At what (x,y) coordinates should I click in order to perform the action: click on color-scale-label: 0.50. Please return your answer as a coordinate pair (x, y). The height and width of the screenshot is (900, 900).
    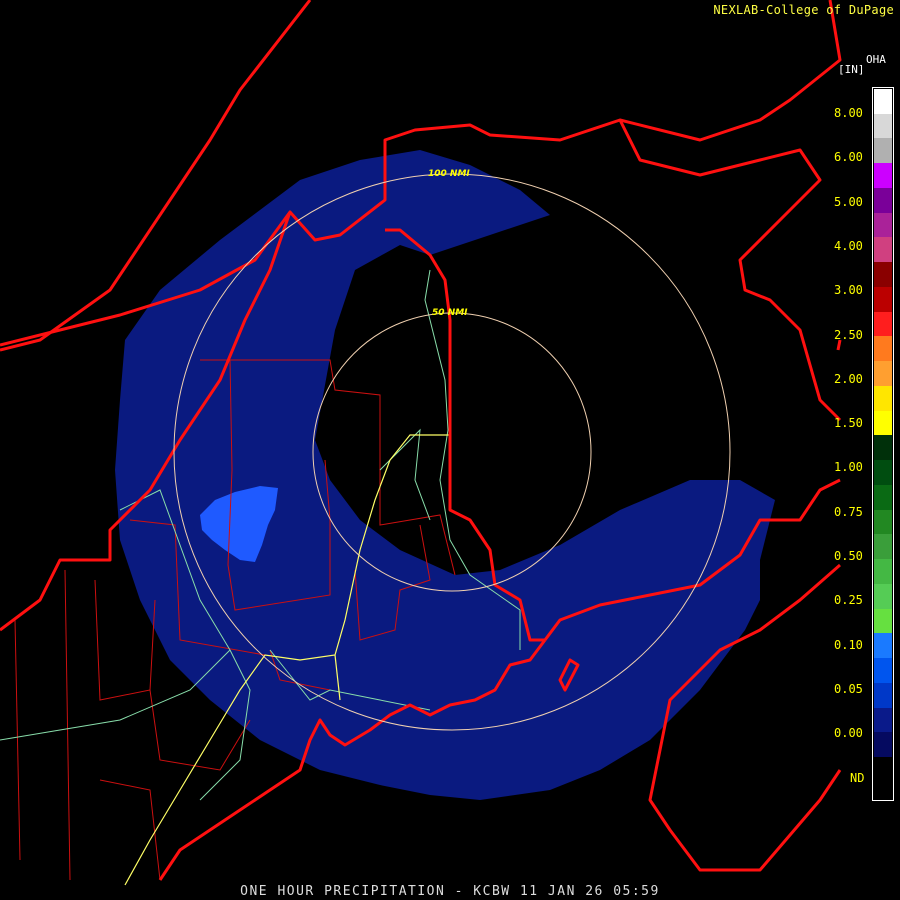
    Looking at the image, I should click on (848, 556).